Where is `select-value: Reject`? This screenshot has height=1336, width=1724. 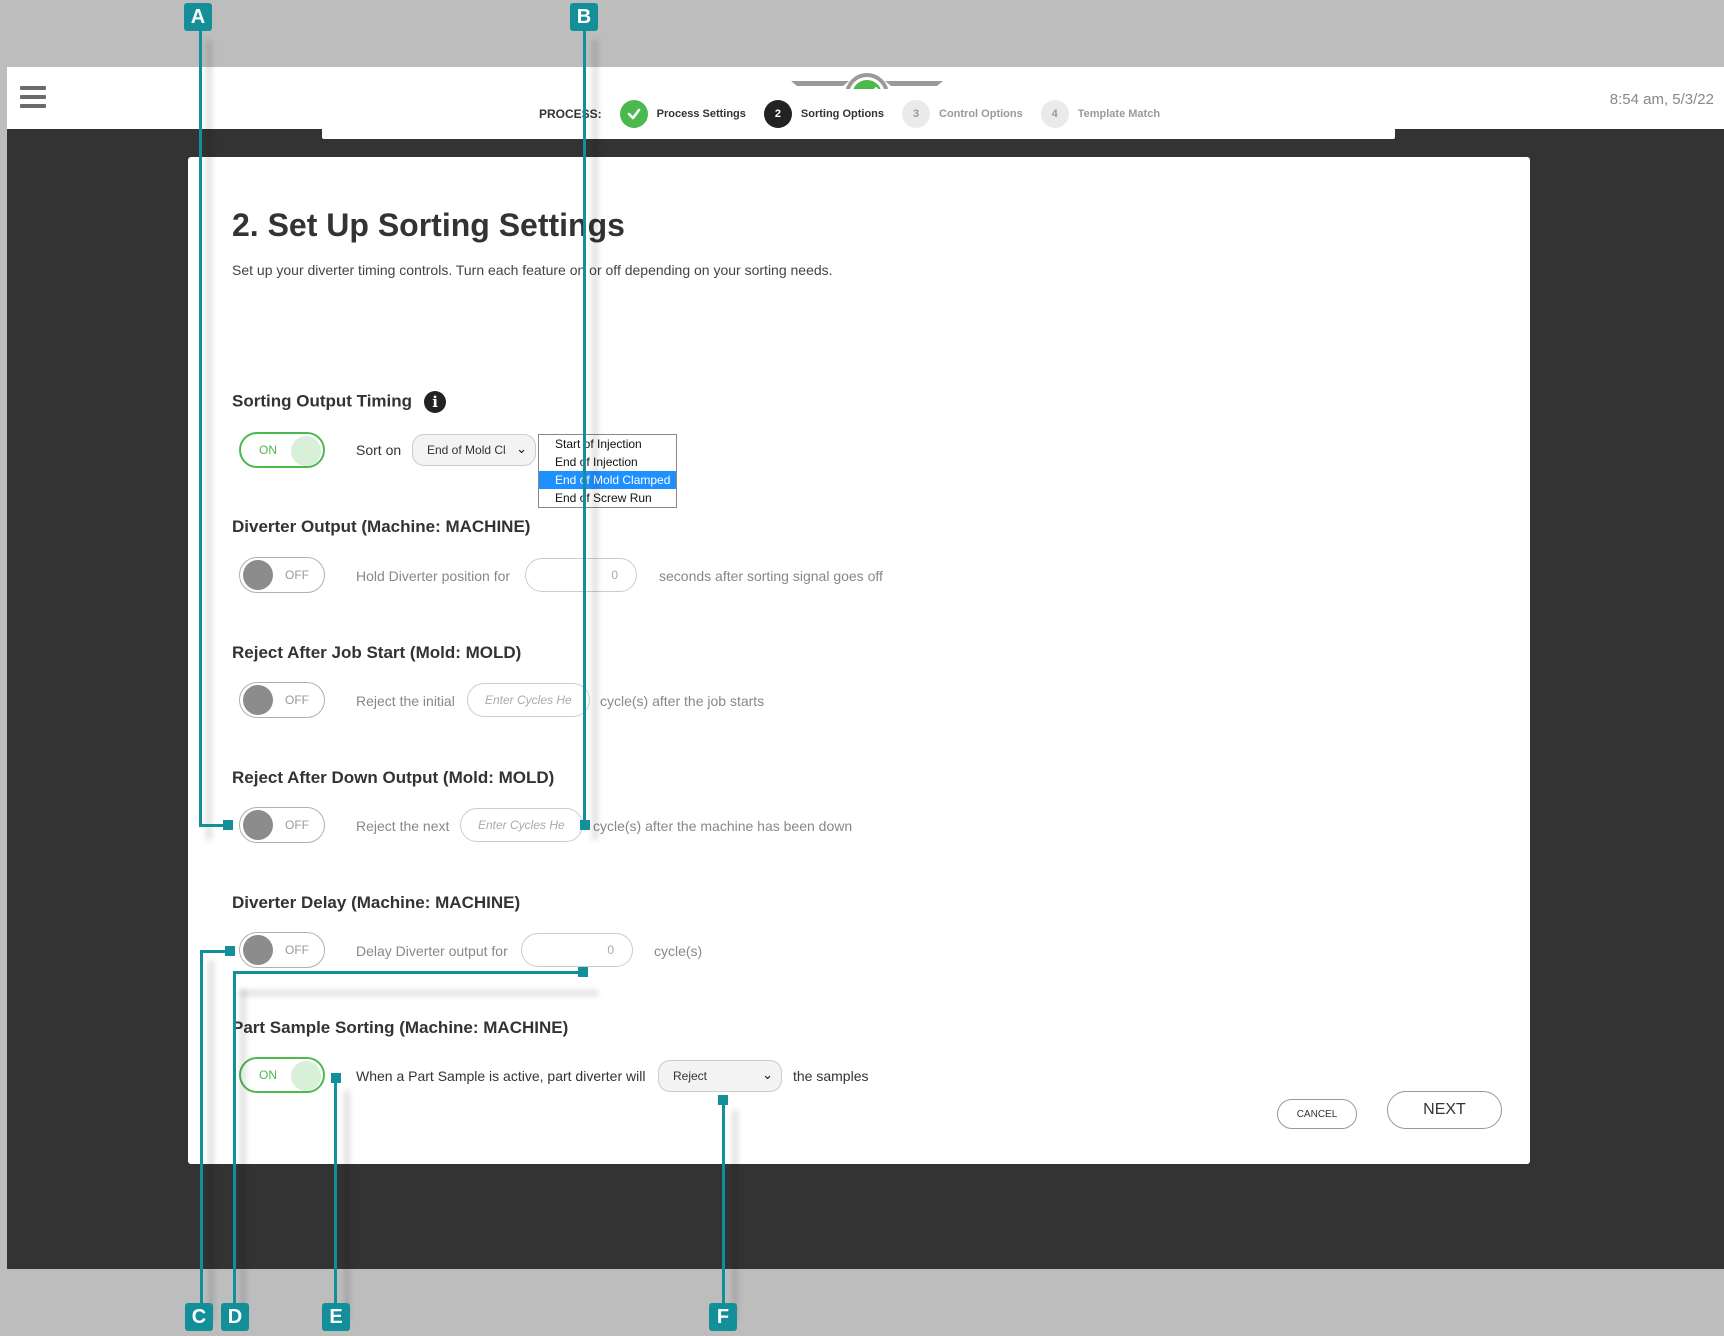
select-value: Reject is located at coordinates (690, 1076).